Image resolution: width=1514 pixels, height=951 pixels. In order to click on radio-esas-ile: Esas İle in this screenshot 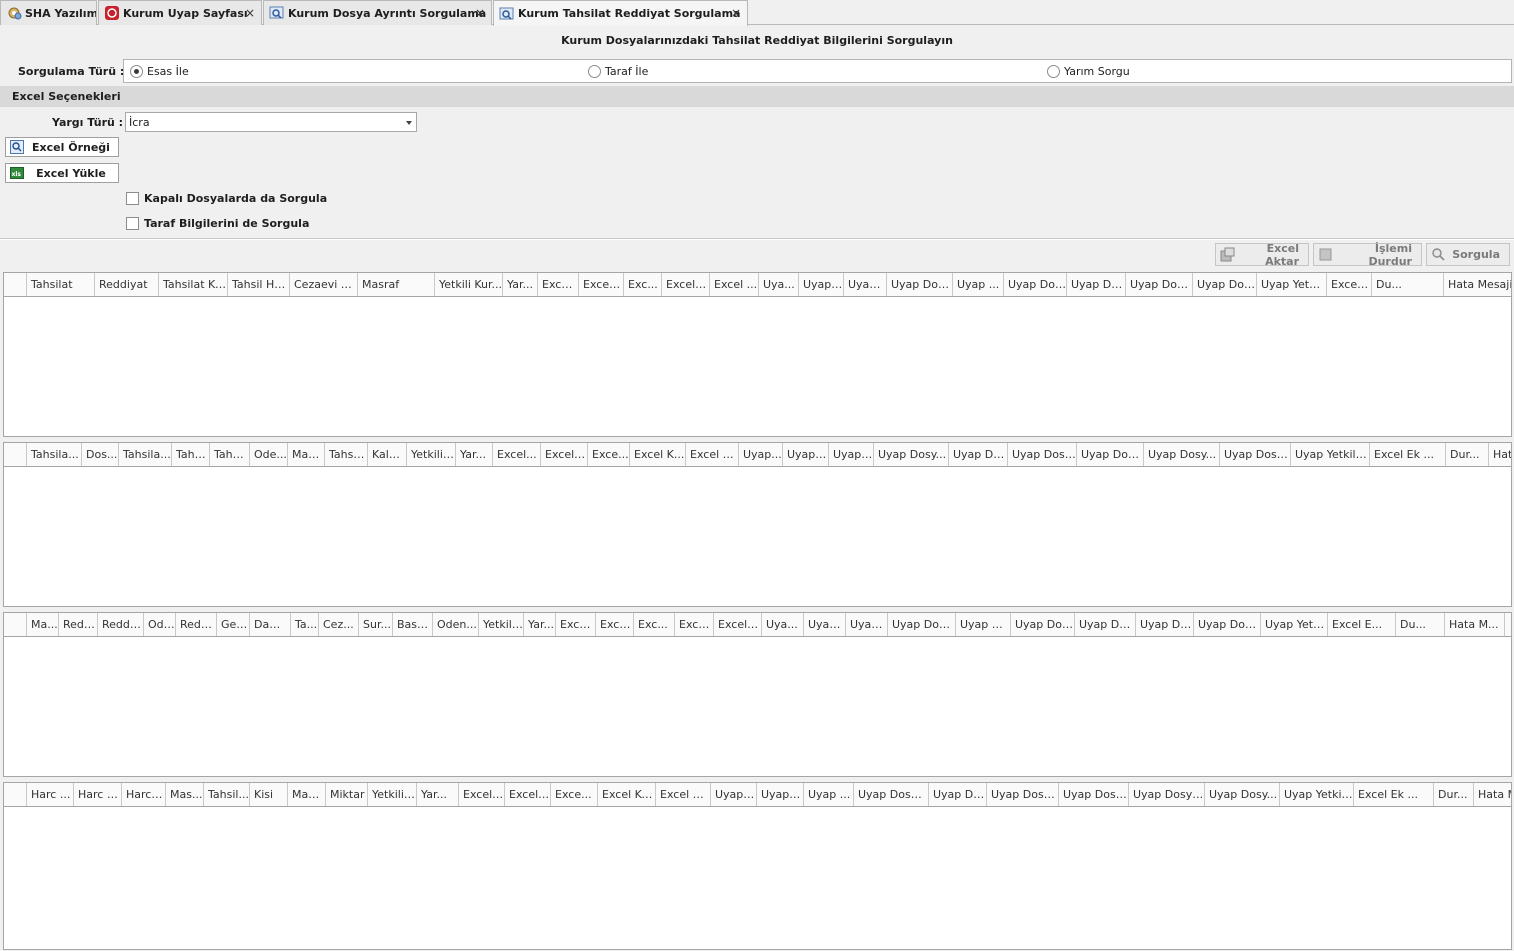, I will do `click(159, 71)`.